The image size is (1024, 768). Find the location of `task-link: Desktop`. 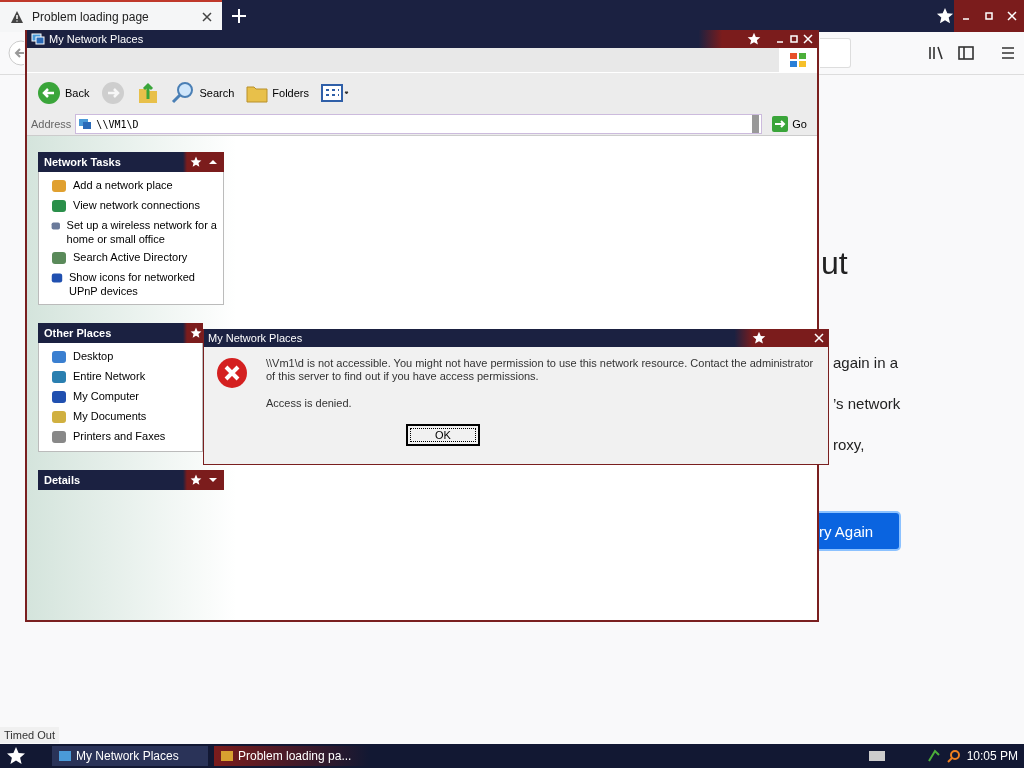

task-link: Desktop is located at coordinates (123, 357).